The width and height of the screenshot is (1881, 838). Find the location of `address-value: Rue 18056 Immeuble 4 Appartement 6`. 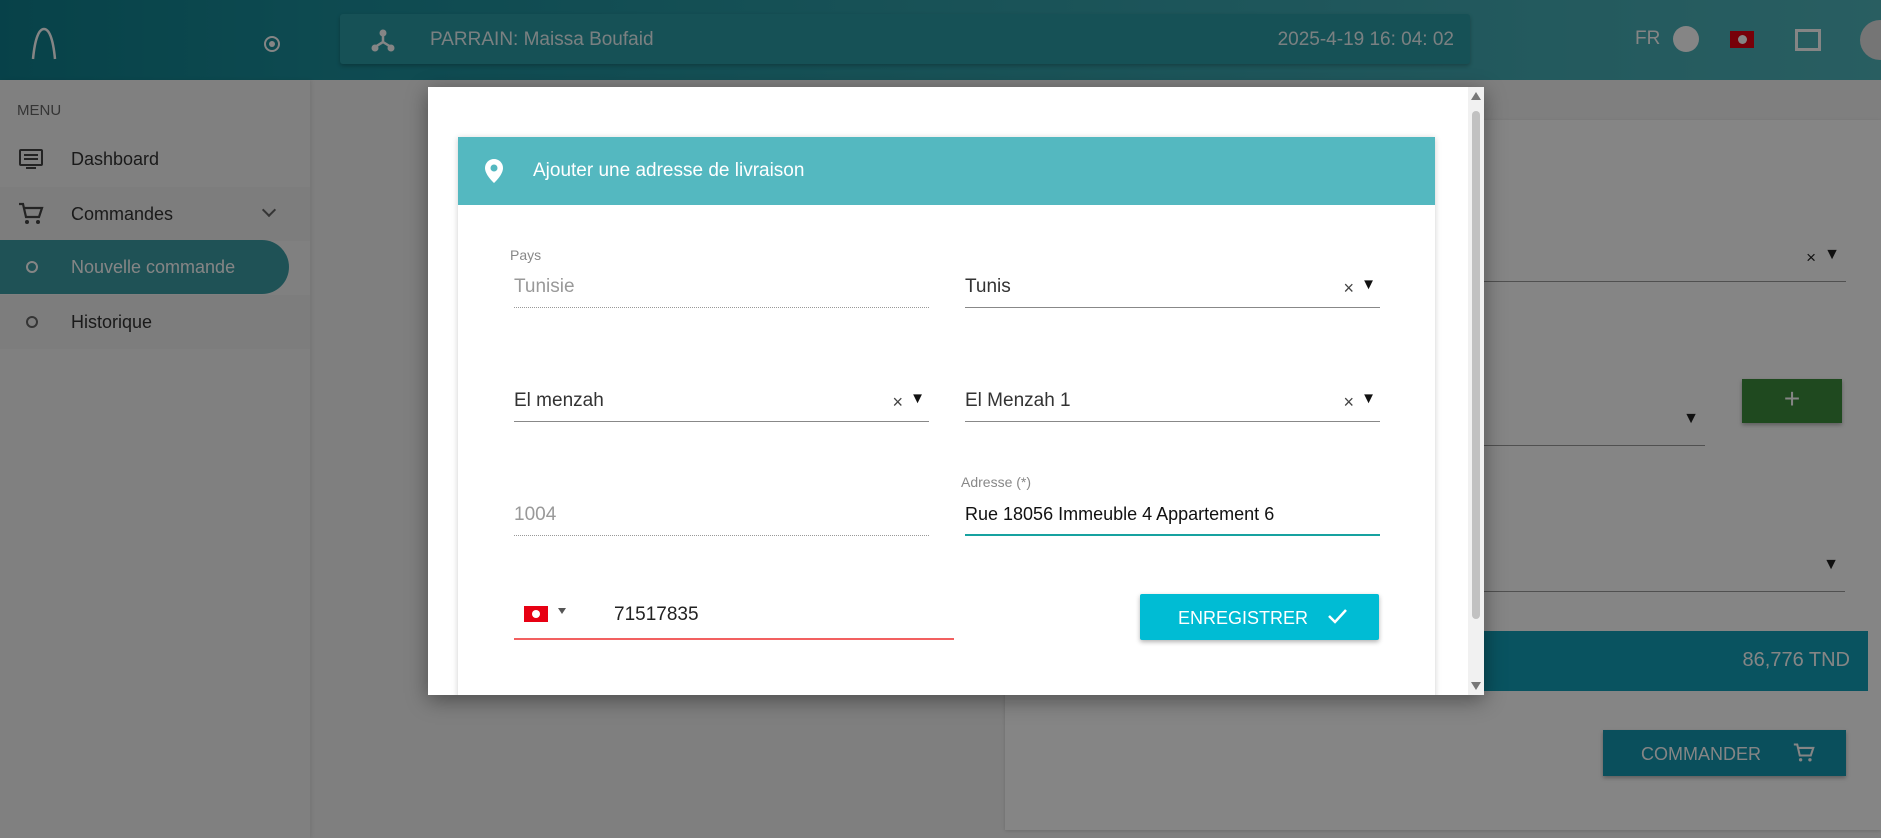

address-value: Rue 18056 Immeuble 4 Appartement 6 is located at coordinates (1120, 514).